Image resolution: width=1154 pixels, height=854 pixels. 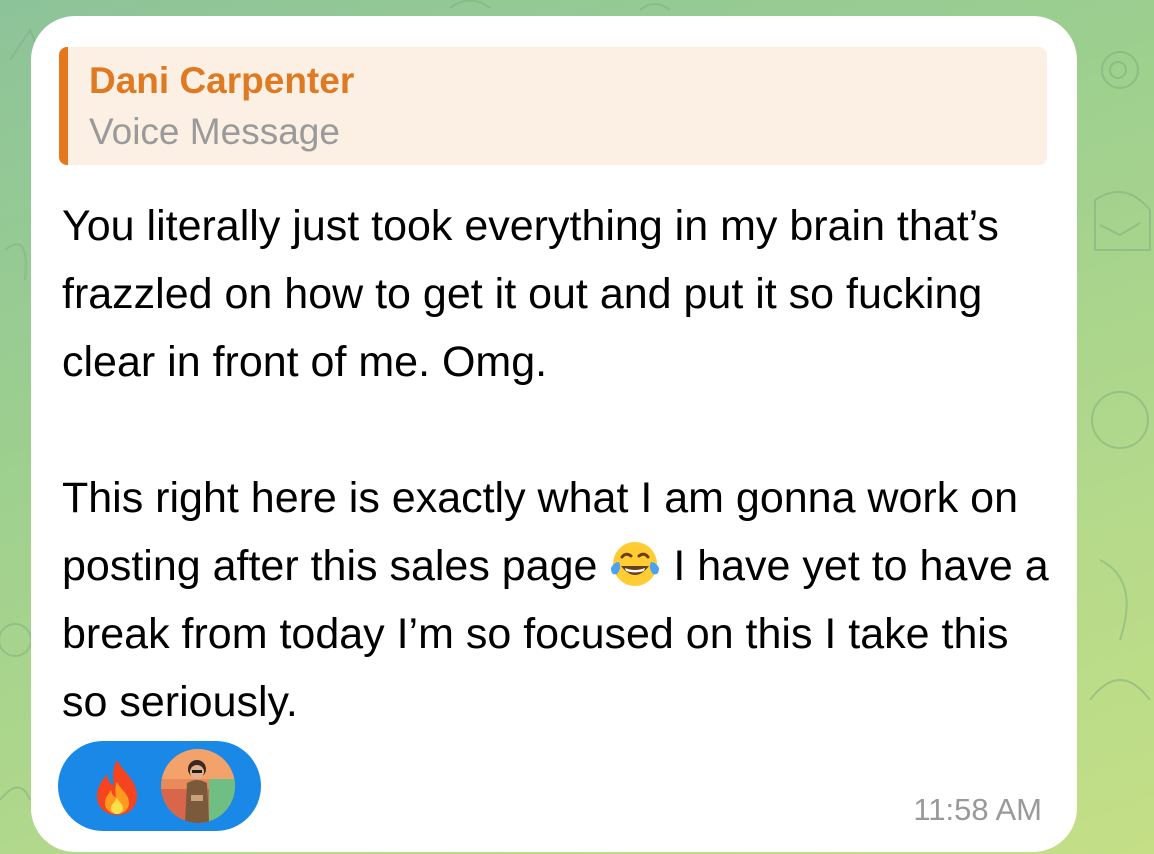 What do you see at coordinates (159, 786) in the screenshot?
I see `reactions-pill` at bounding box center [159, 786].